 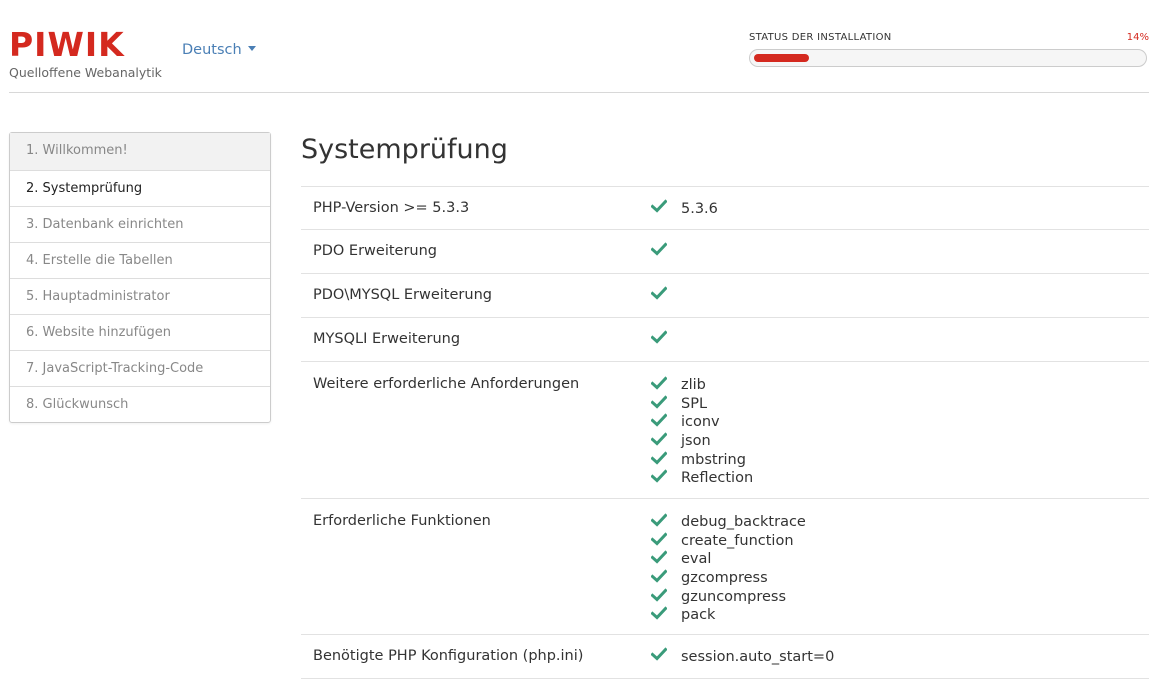 What do you see at coordinates (402, 295) in the screenshot?
I see `check-label: PDO\MYSQL Erweiterung` at bounding box center [402, 295].